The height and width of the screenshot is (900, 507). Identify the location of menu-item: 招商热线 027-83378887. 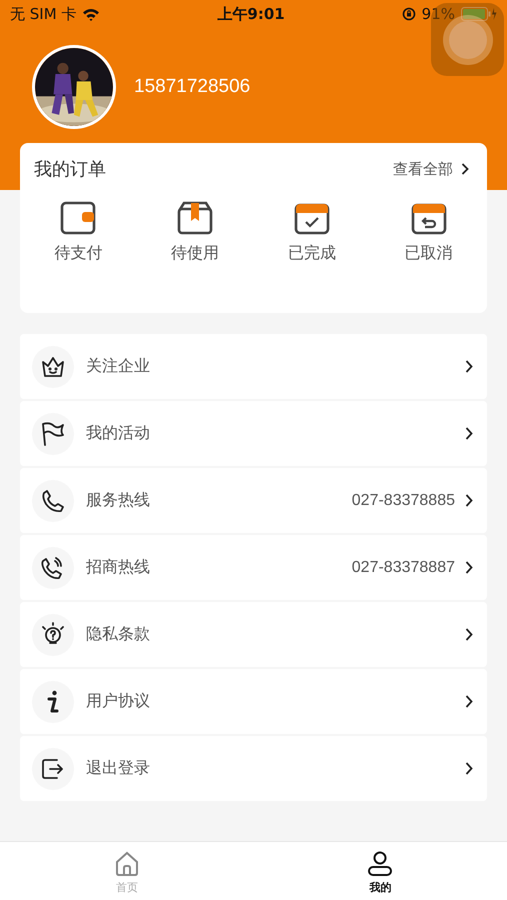
(253, 567).